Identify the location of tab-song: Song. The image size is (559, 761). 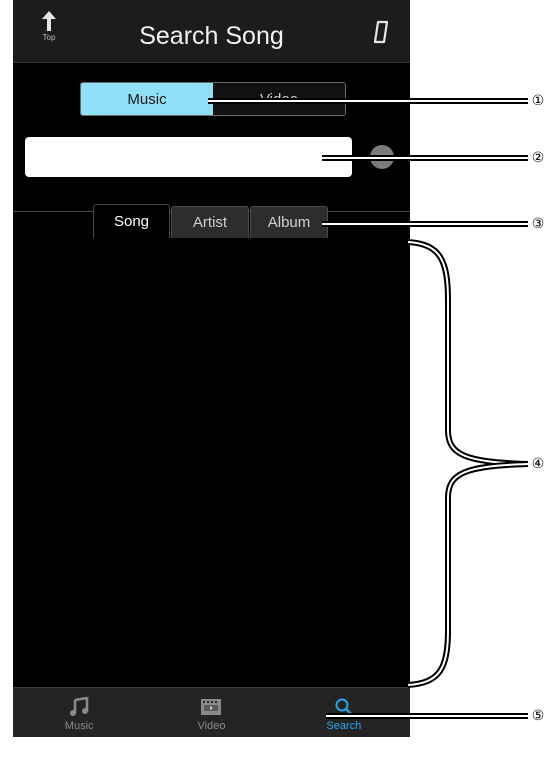
(131, 221).